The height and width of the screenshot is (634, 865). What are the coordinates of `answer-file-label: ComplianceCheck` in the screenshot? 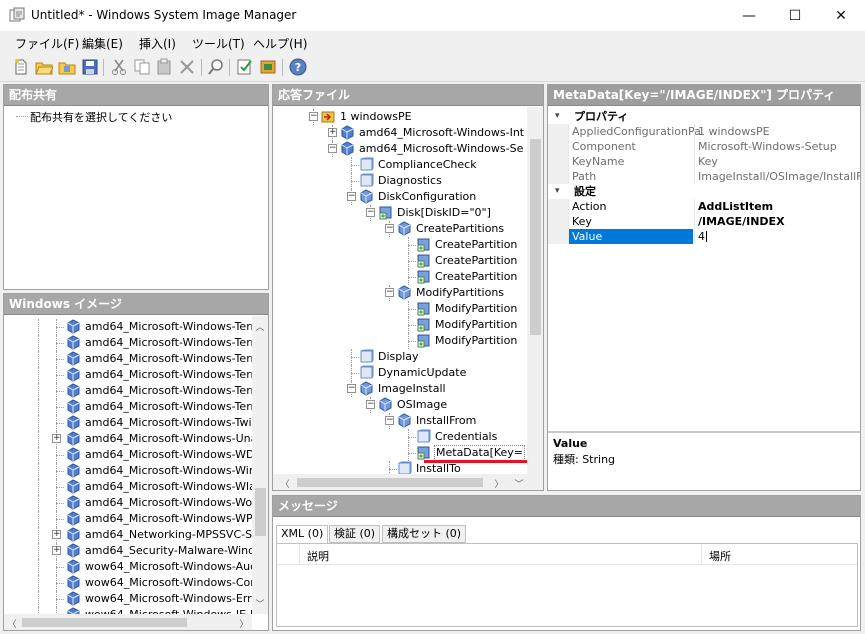 It's located at (427, 164).